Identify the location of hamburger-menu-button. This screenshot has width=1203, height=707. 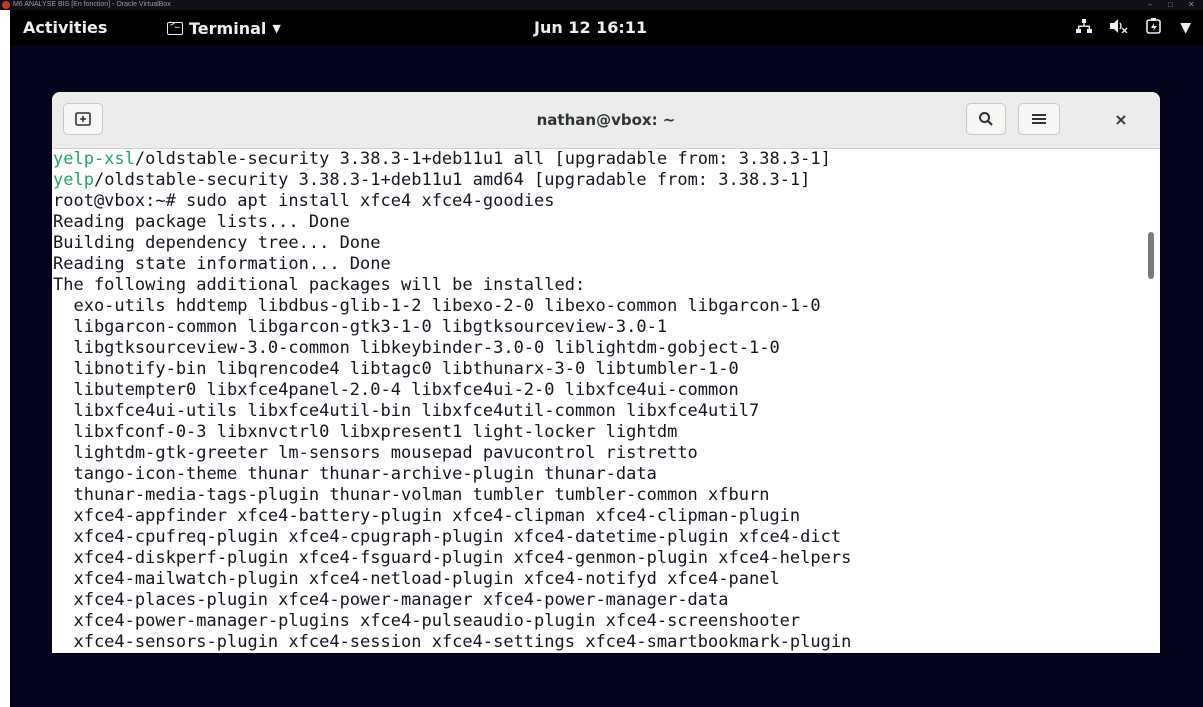
(1039, 119).